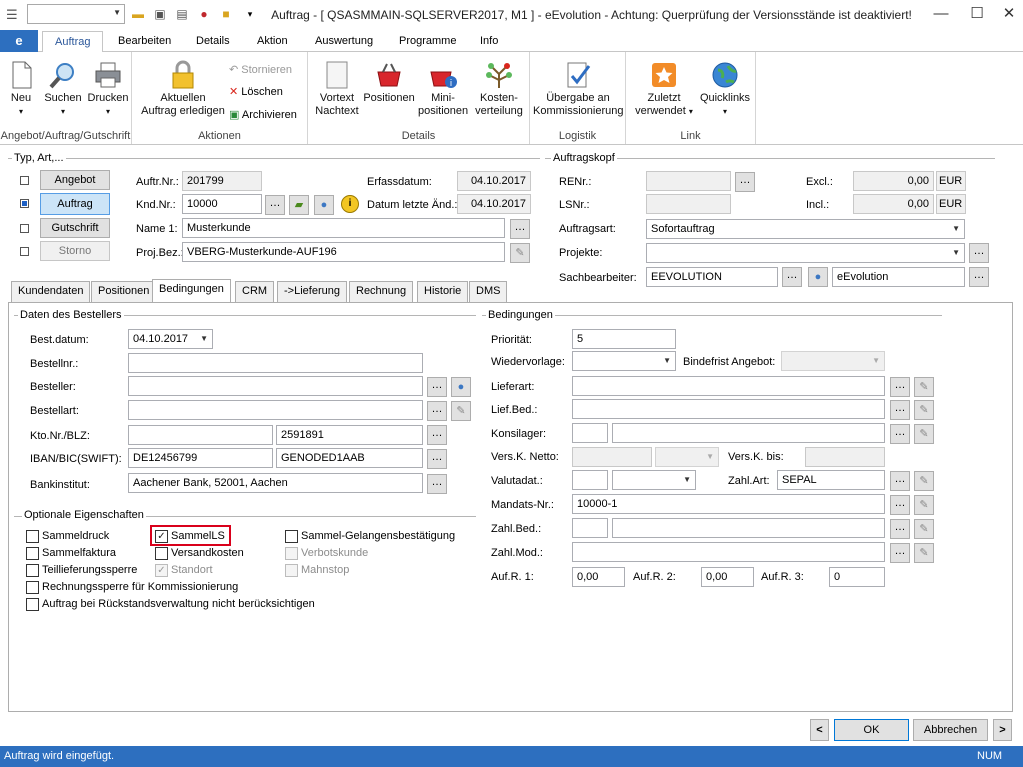 This screenshot has width=1023, height=767. I want to click on kto-field, so click(200, 435).